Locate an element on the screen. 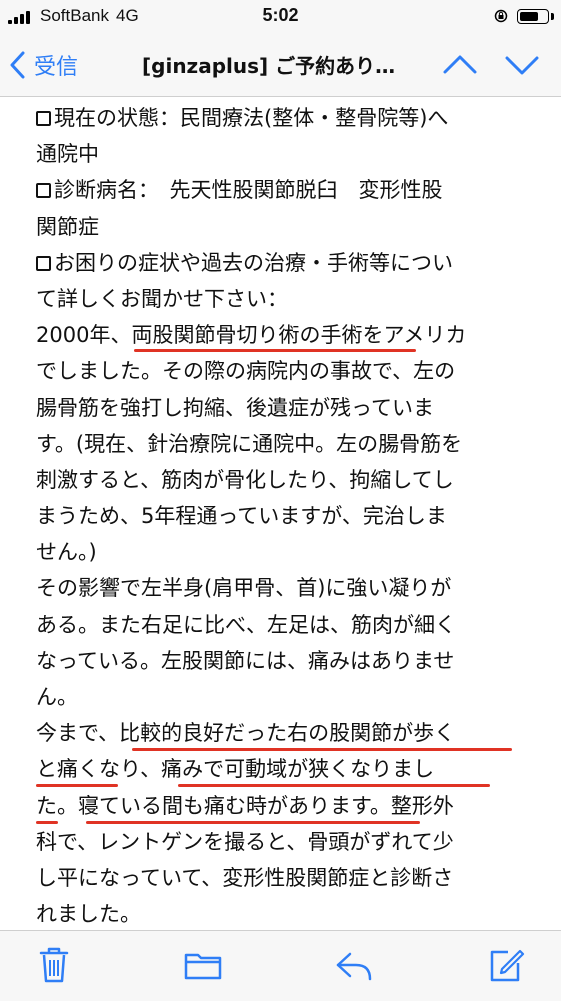 The image size is (561, 1001). message-toolbar is located at coordinates (280, 965).